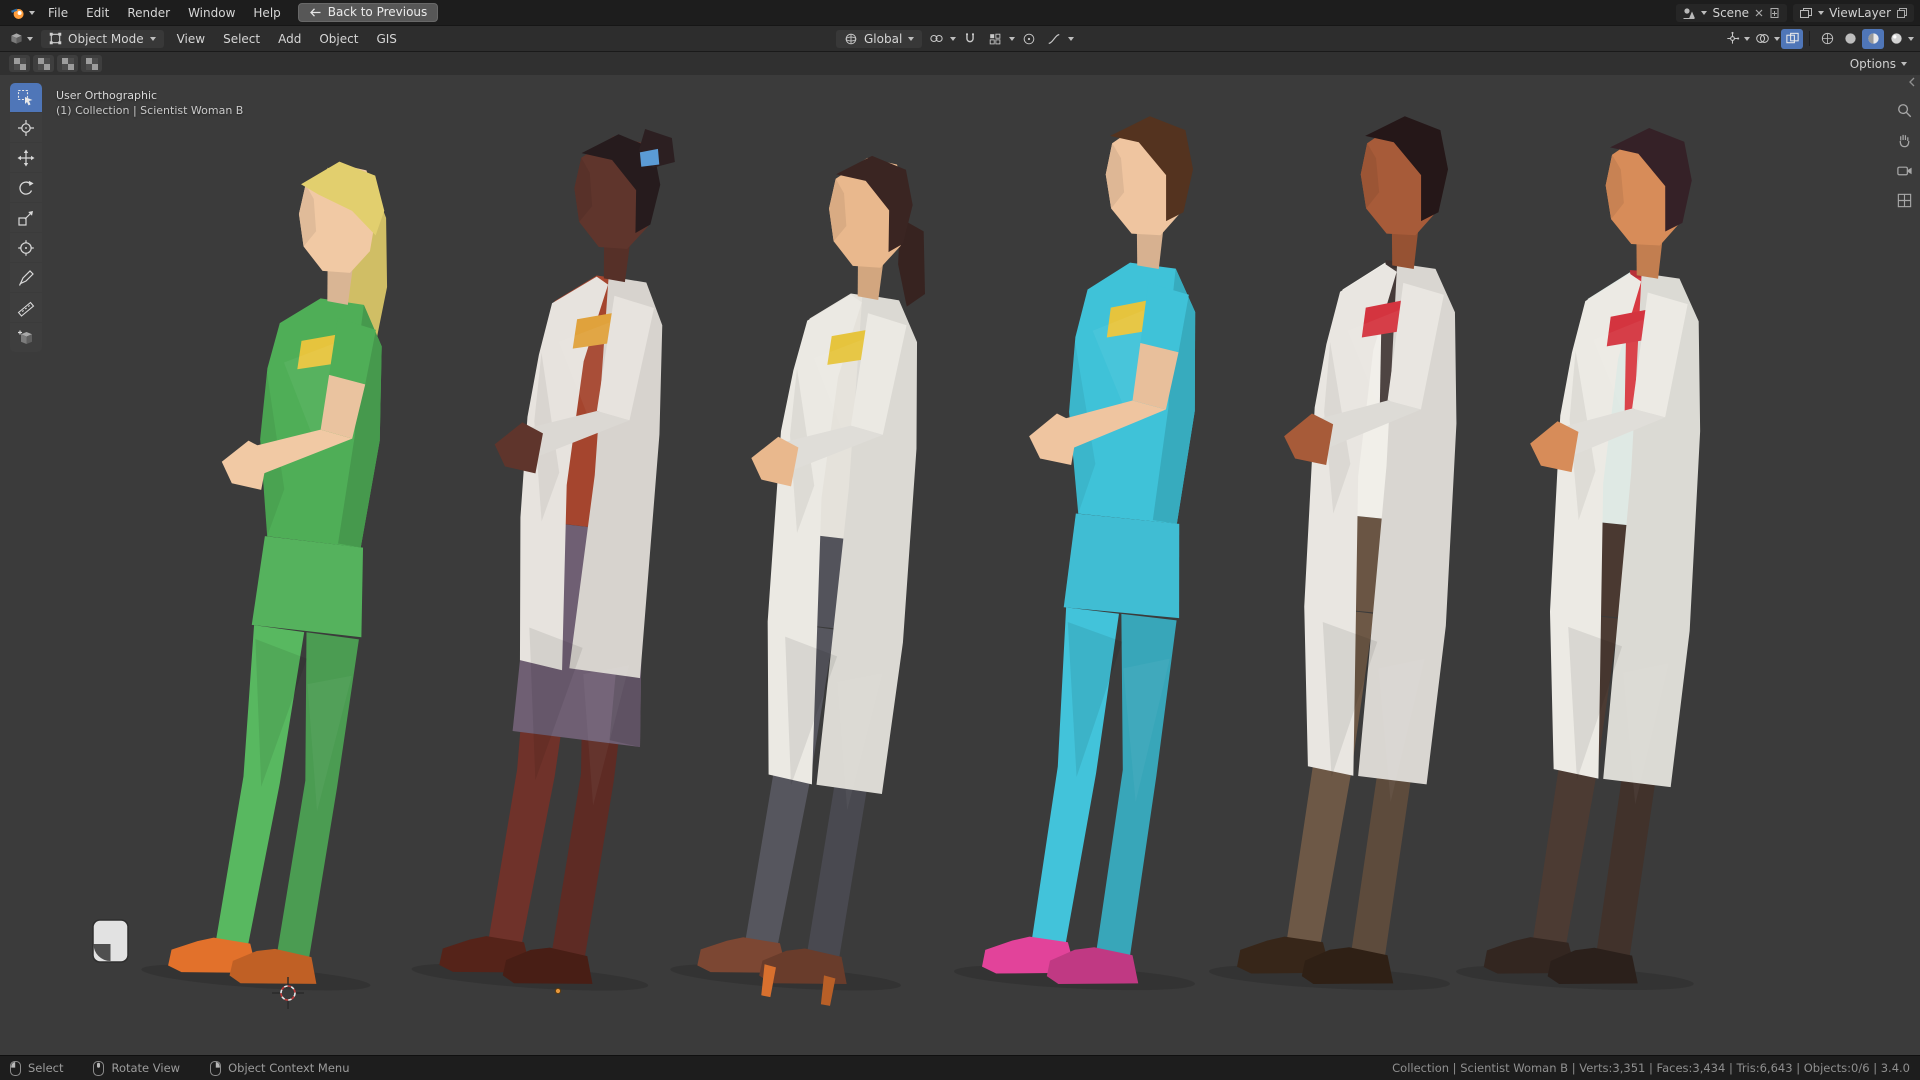  What do you see at coordinates (26, 97) in the screenshot?
I see `tool-select-box` at bounding box center [26, 97].